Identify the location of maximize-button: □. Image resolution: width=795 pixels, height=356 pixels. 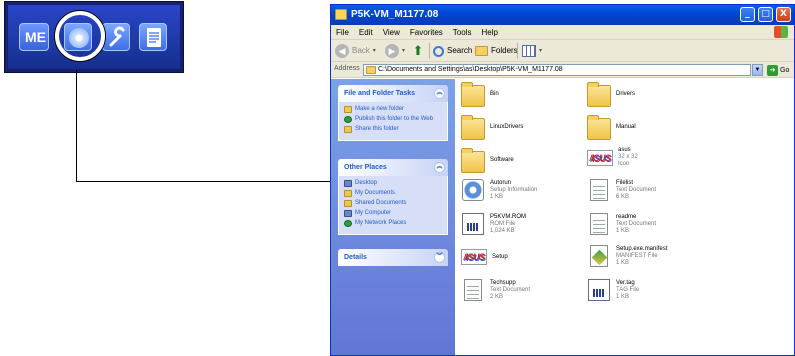
(765, 14).